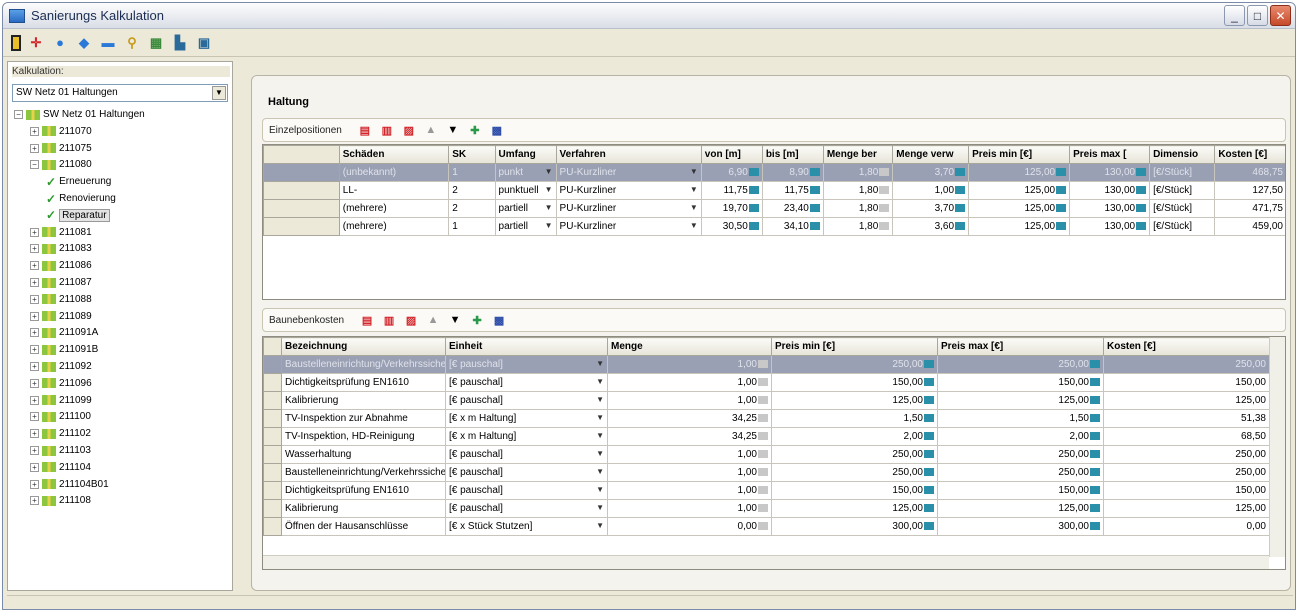 This screenshot has height=612, width=1298. Describe the element at coordinates (36, 43) in the screenshot. I see `add-icon: ✛` at that location.